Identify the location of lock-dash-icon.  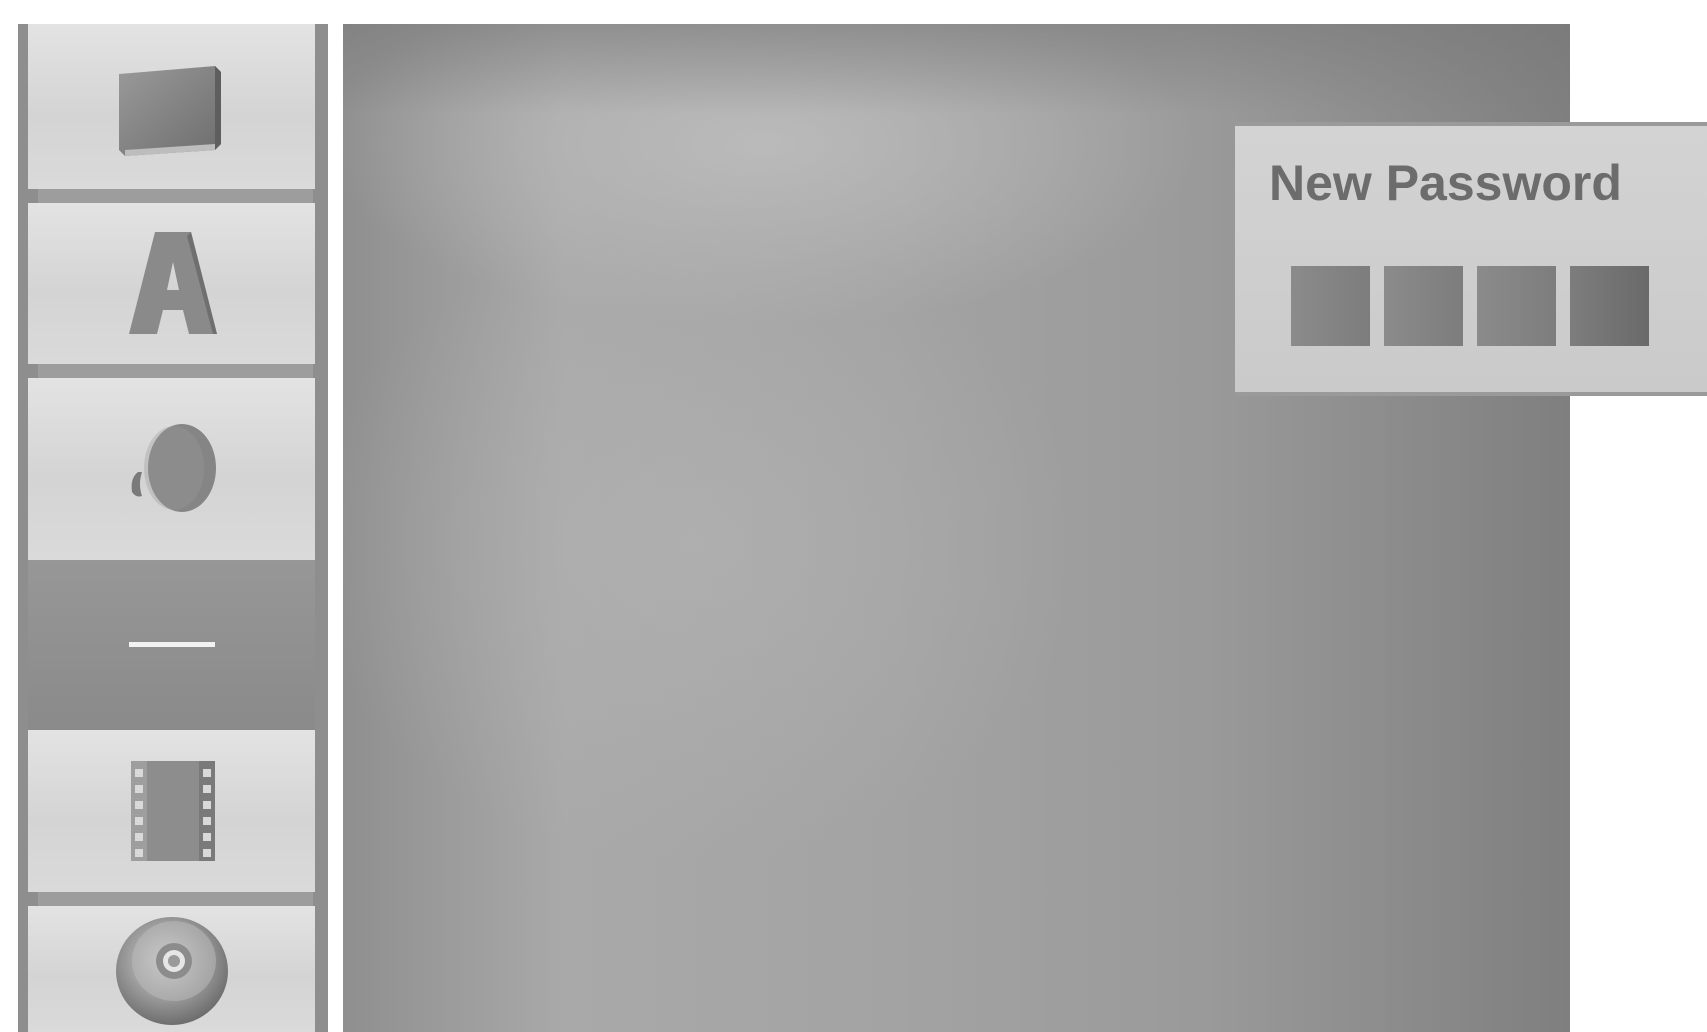
(171, 644).